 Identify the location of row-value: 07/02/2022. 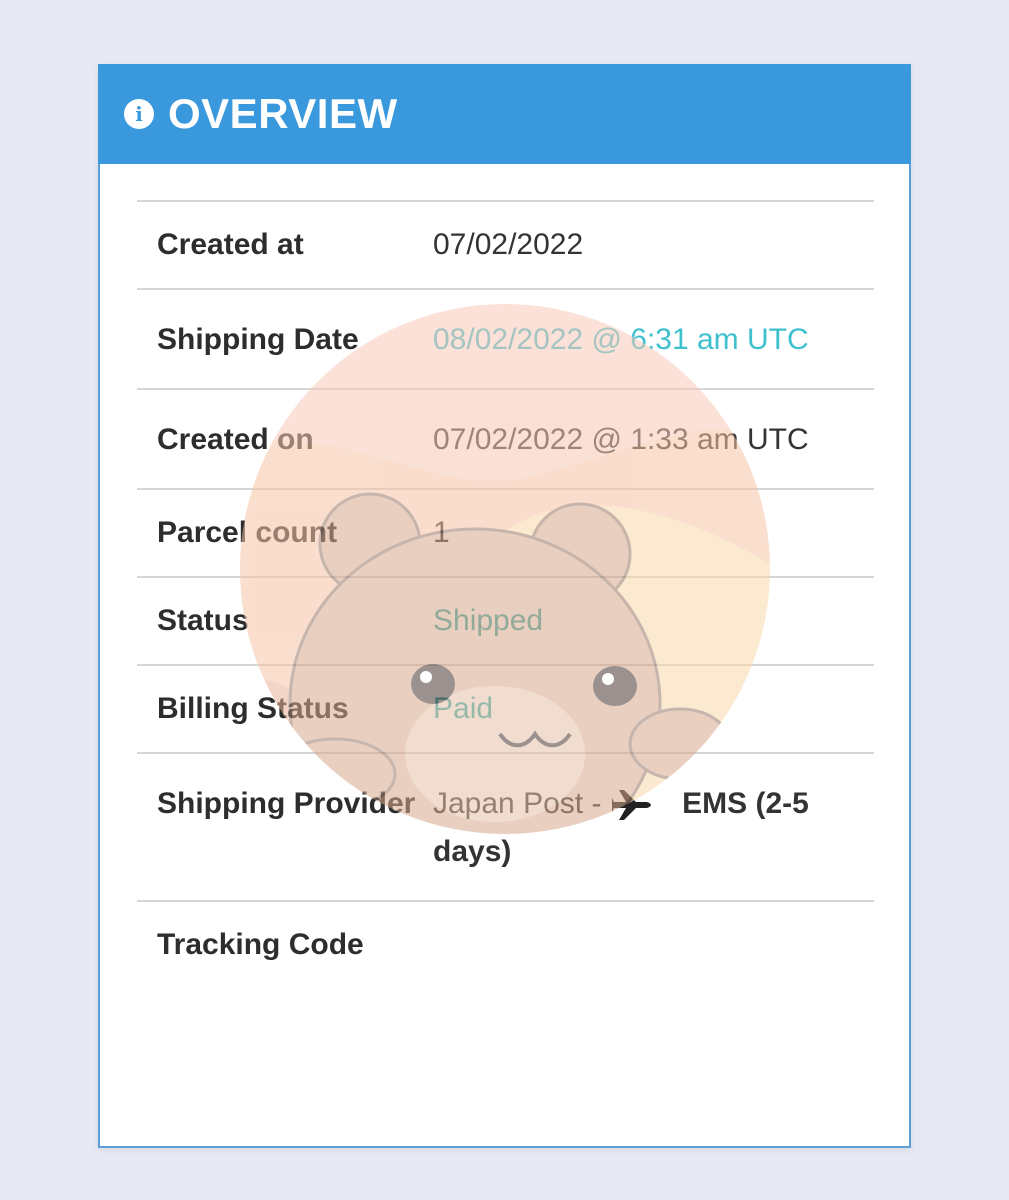
(508, 244).